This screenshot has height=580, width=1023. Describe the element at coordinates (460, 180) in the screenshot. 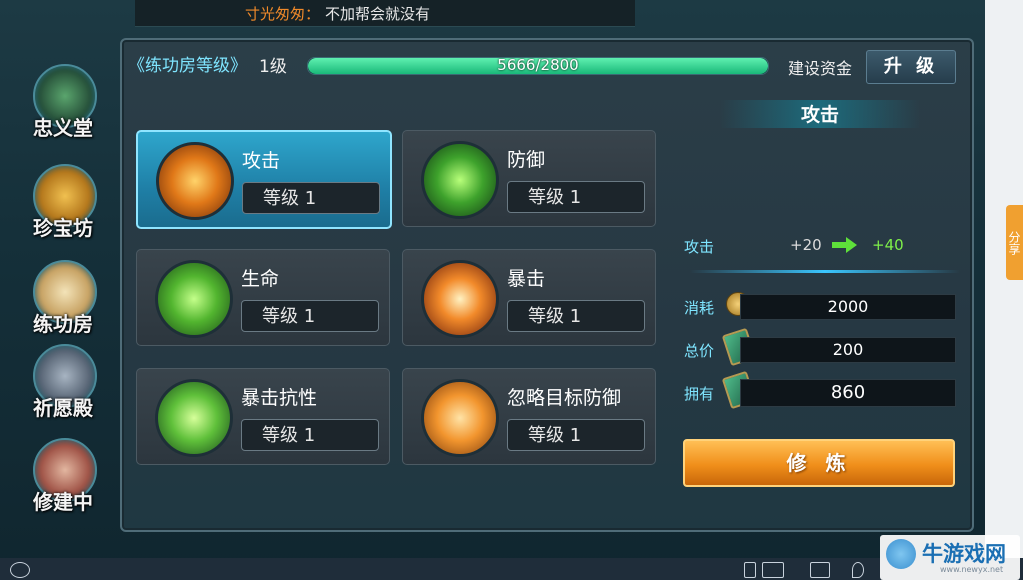

I see `shield-green-icon` at that location.